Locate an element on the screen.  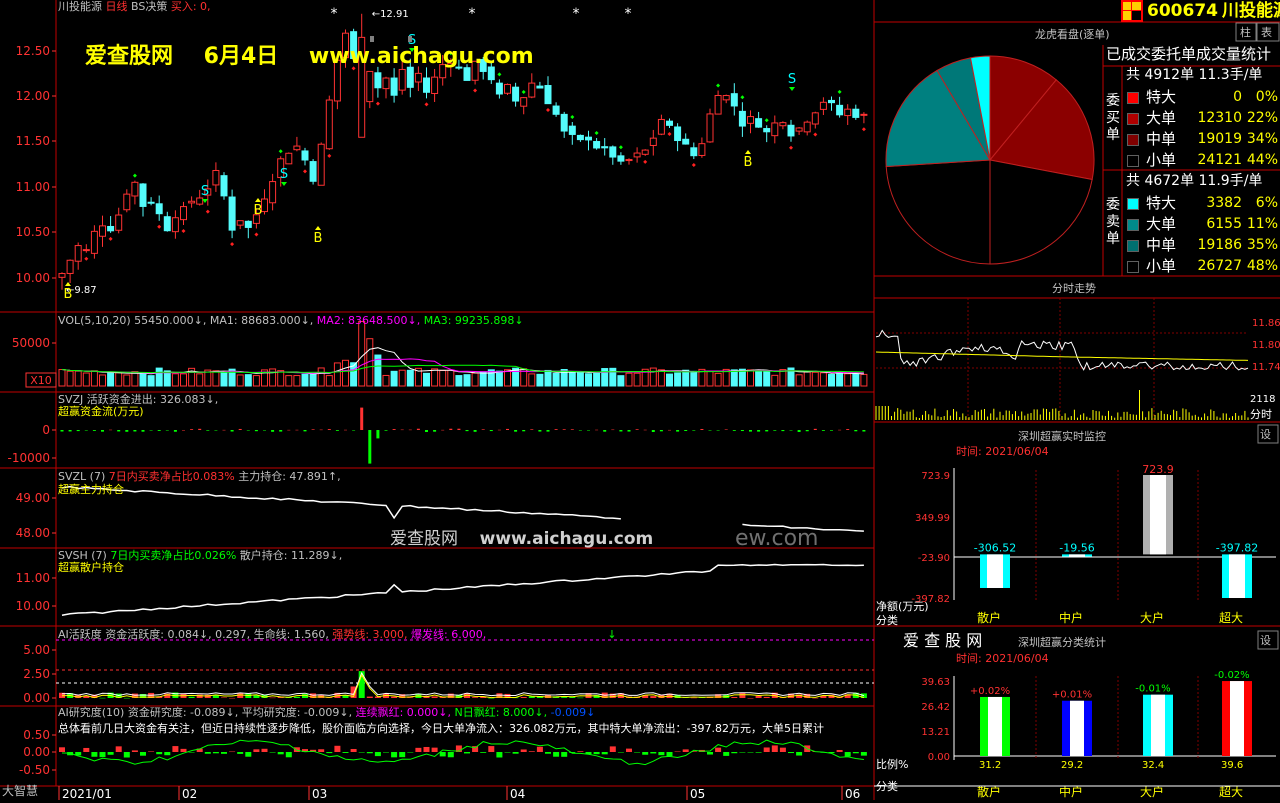
sell-label-char: 单 is located at coordinates (1113, 239).